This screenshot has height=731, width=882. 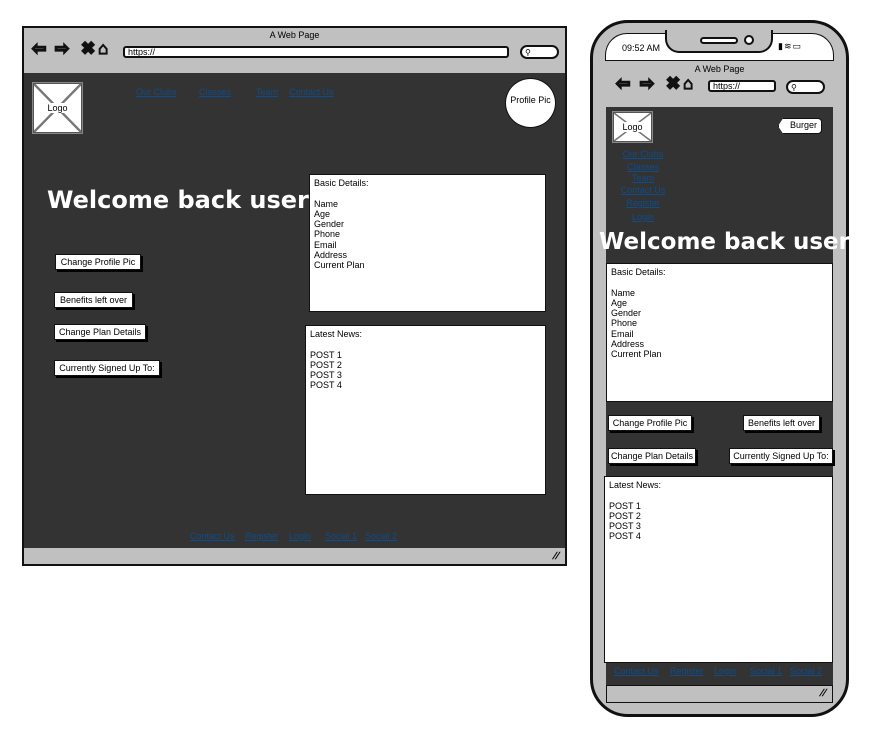 I want to click on phone-search-input: ⚲, so click(x=805, y=87).